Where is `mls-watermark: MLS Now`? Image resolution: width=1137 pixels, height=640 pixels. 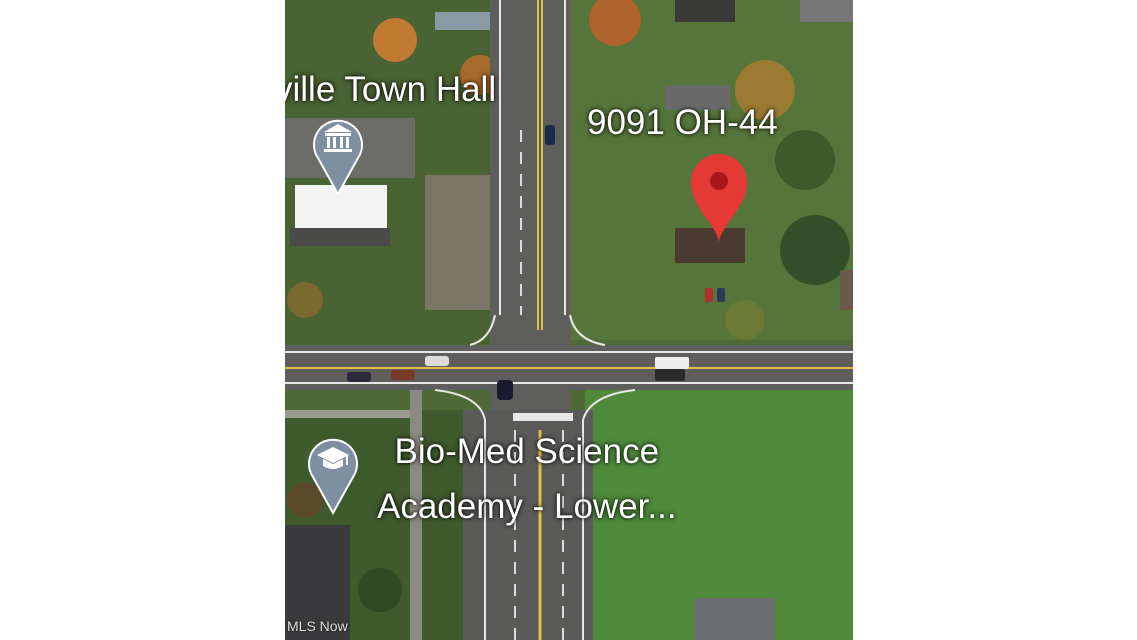
mls-watermark: MLS Now is located at coordinates (317, 626).